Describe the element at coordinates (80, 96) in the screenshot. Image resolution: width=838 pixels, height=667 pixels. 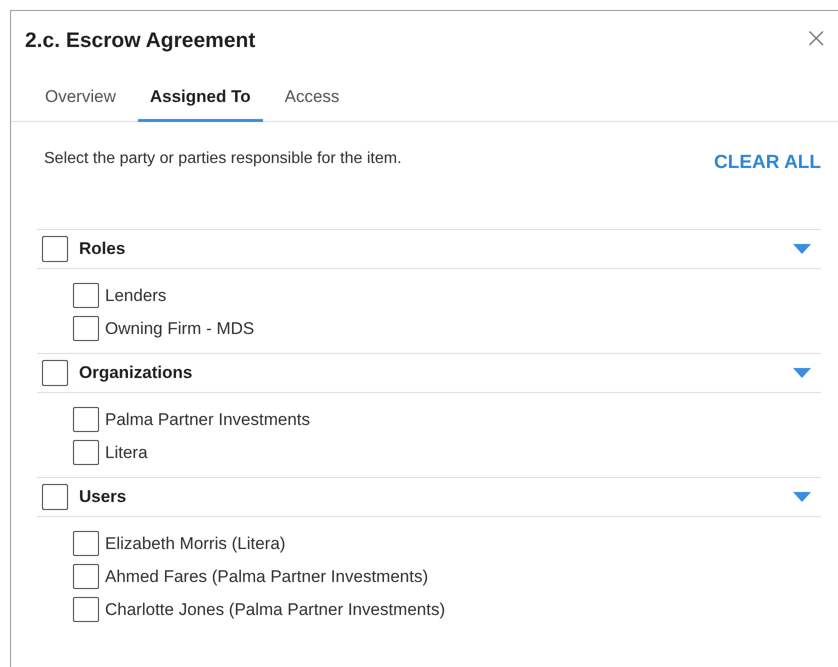
I see `tab: Overview` at that location.